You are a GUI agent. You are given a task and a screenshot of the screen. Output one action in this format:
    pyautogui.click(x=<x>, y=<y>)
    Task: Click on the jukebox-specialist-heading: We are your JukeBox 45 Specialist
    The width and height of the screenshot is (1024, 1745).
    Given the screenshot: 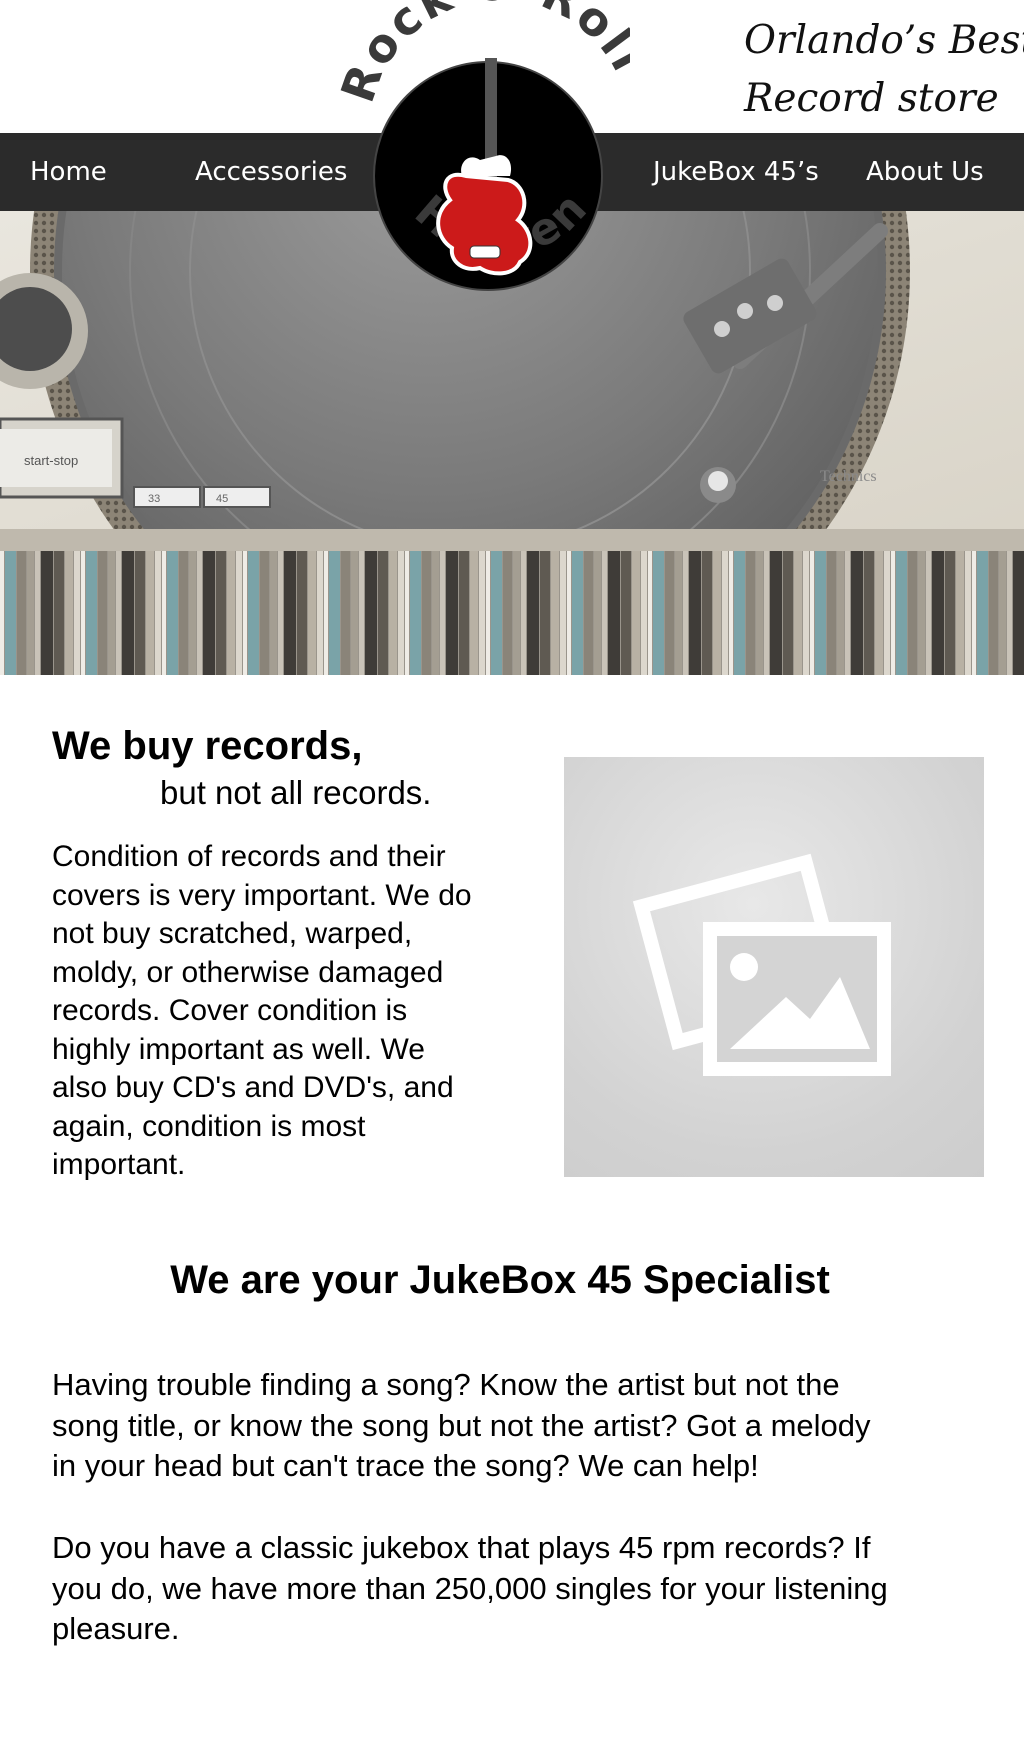 What is the action you would take?
    pyautogui.click(x=500, y=1280)
    